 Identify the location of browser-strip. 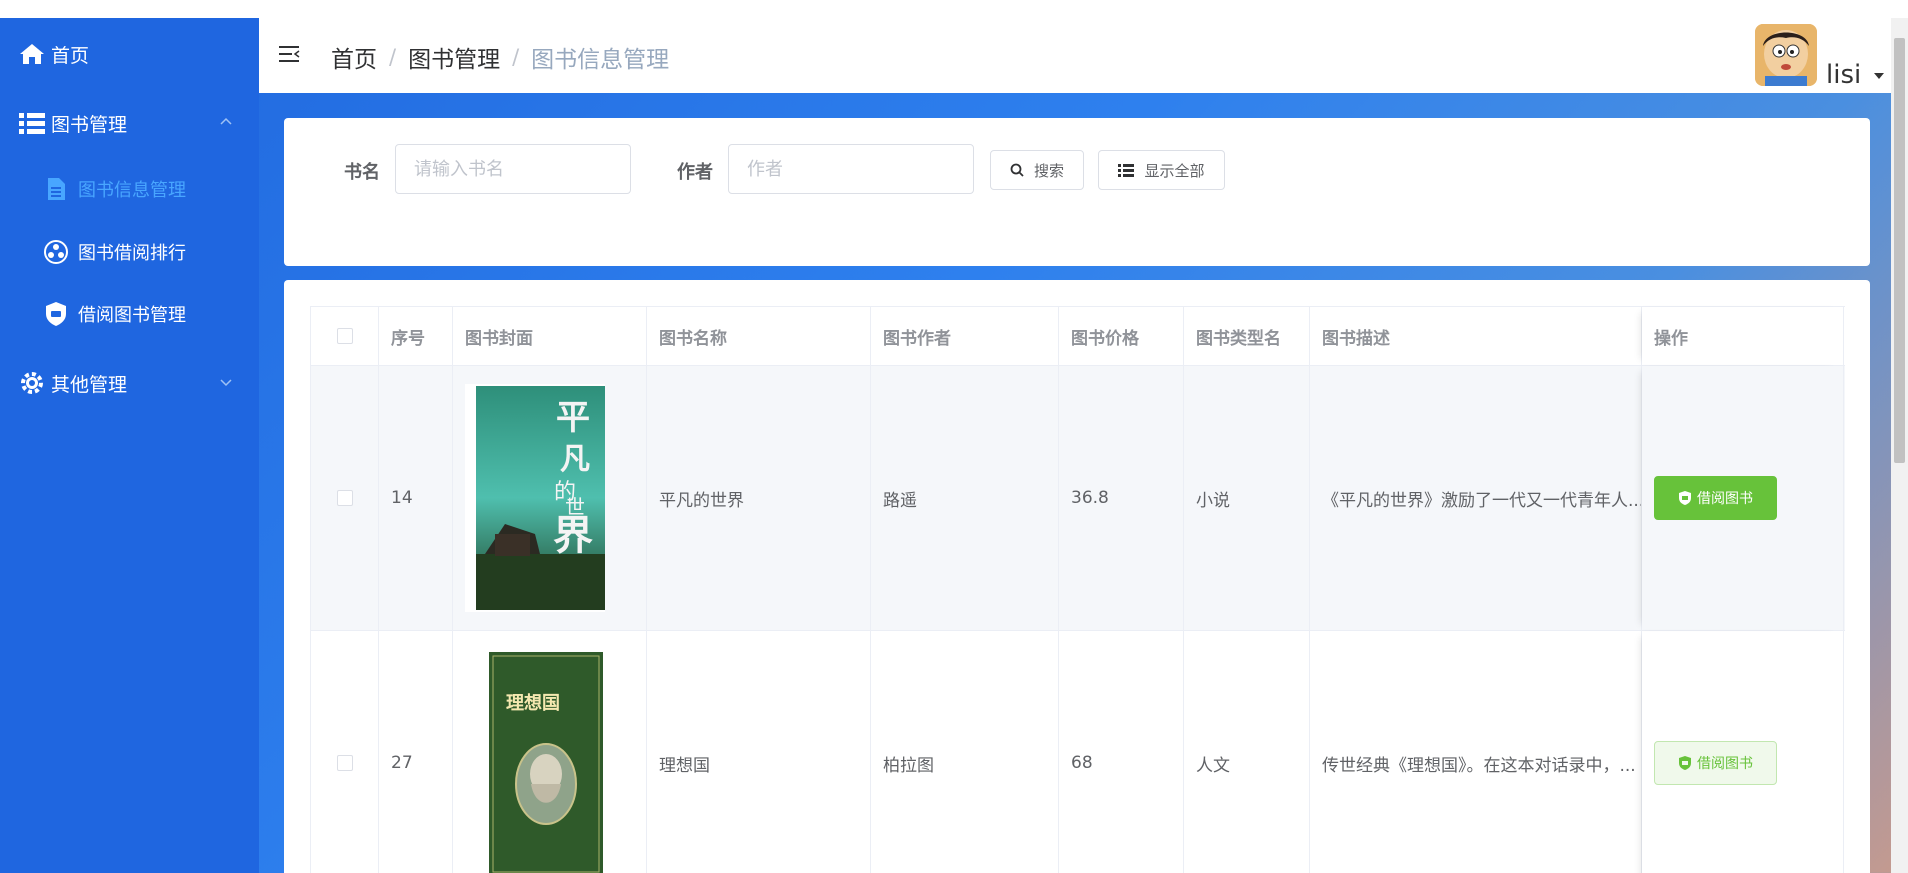
(954, 9).